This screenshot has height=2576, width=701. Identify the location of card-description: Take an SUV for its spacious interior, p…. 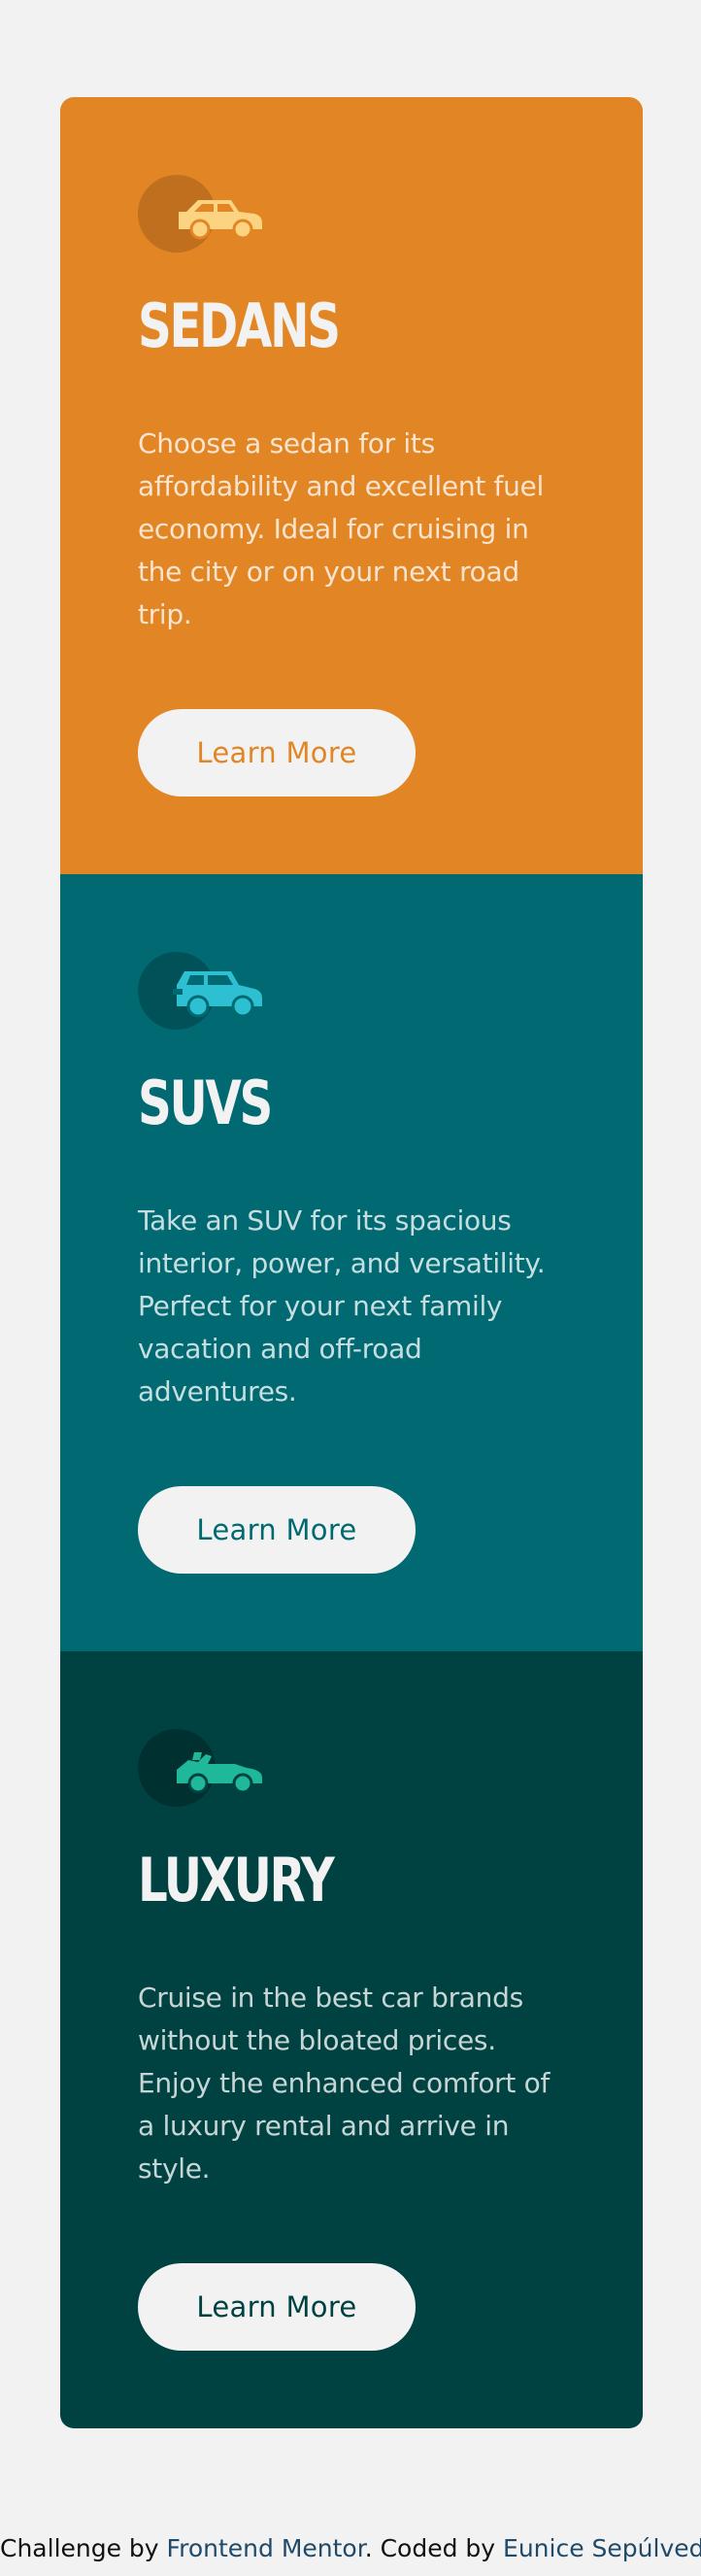
(342, 1305).